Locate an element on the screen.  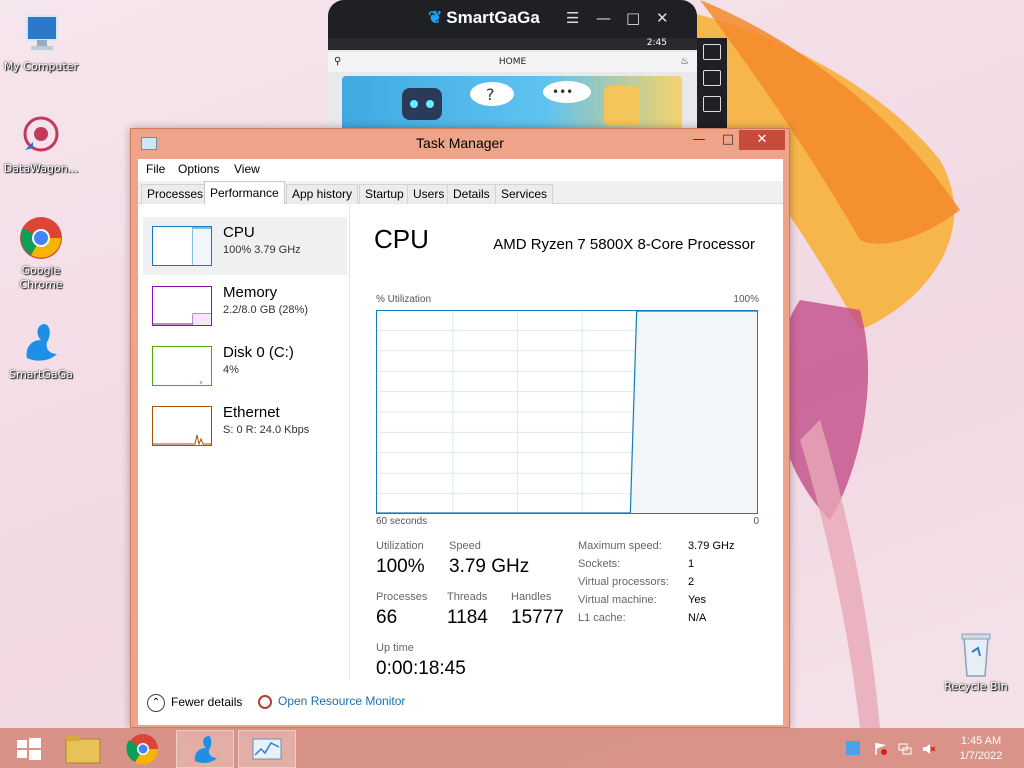
resource-value: 4% is located at coordinates (231, 370).